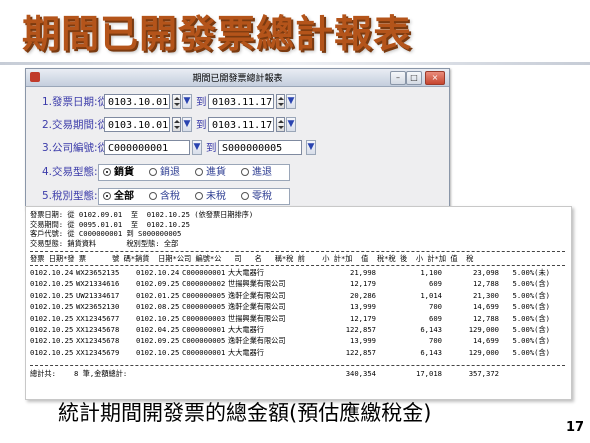 This screenshot has width=590, height=443. I want to click on invoice-date-from-field: 0103.10.01, so click(137, 101).